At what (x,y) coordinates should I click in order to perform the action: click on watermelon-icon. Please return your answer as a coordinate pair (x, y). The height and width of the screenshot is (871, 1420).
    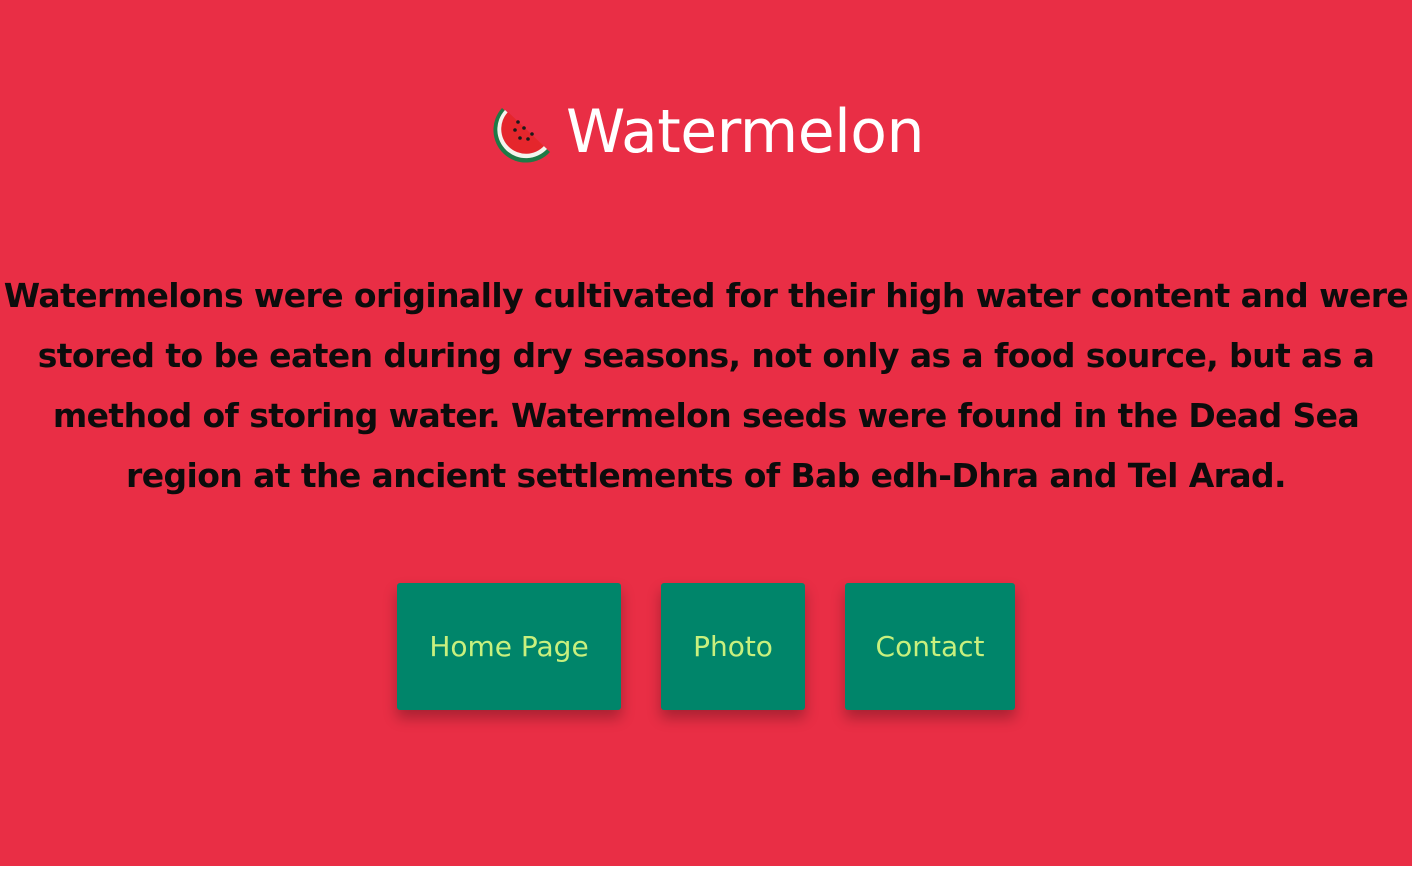
    Looking at the image, I should click on (522, 132).